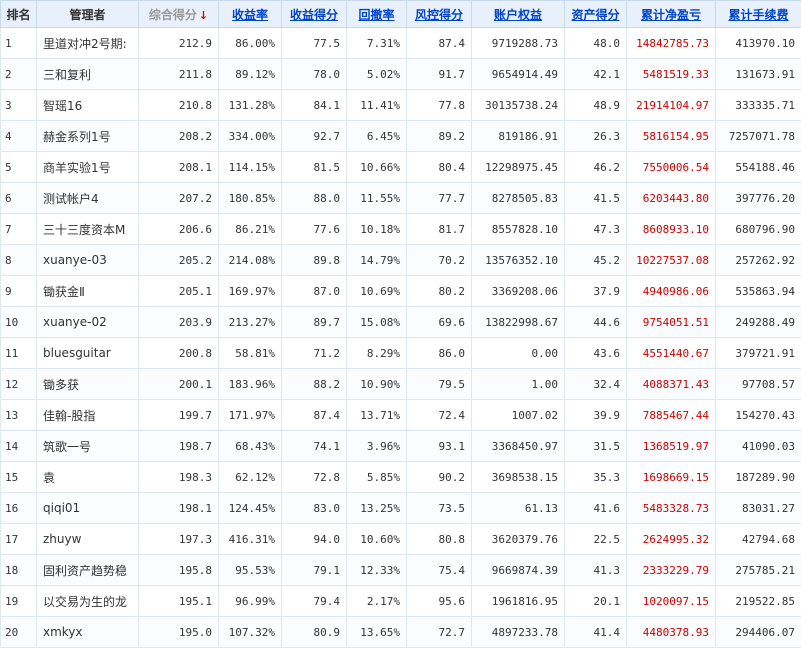 The width and height of the screenshot is (801, 648). Describe the element at coordinates (758, 322) in the screenshot. I see `fees-cell: 249288.49` at that location.